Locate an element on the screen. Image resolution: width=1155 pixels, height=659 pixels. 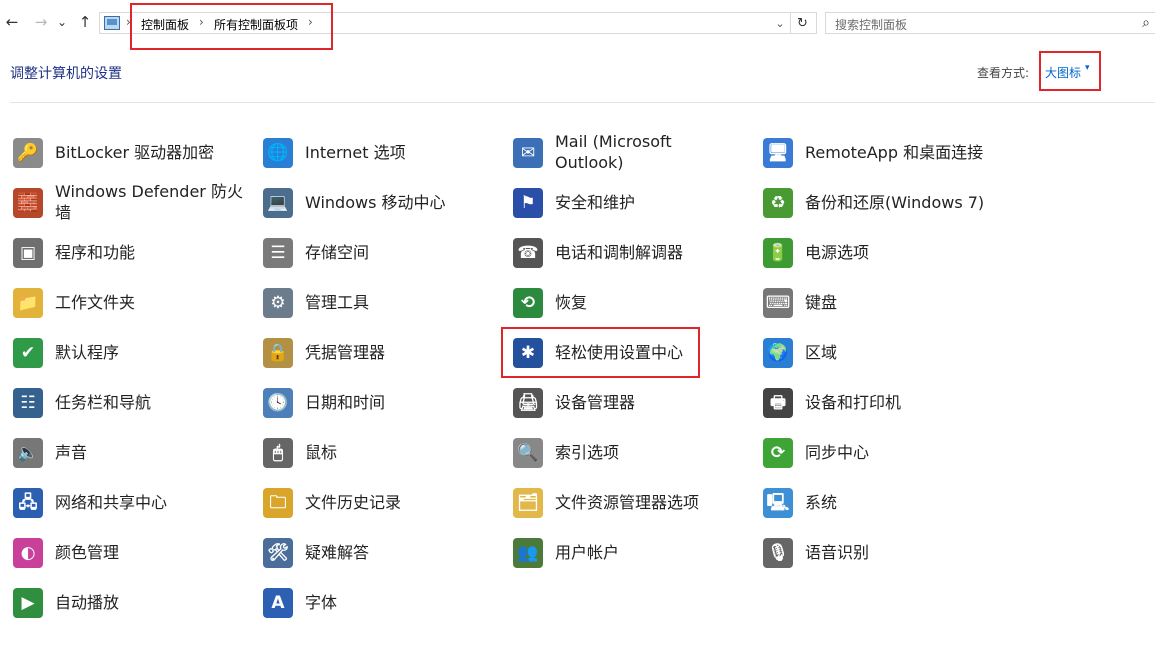
control-panel-item: 📁 工作文件夹 is located at coordinates (122, 302).